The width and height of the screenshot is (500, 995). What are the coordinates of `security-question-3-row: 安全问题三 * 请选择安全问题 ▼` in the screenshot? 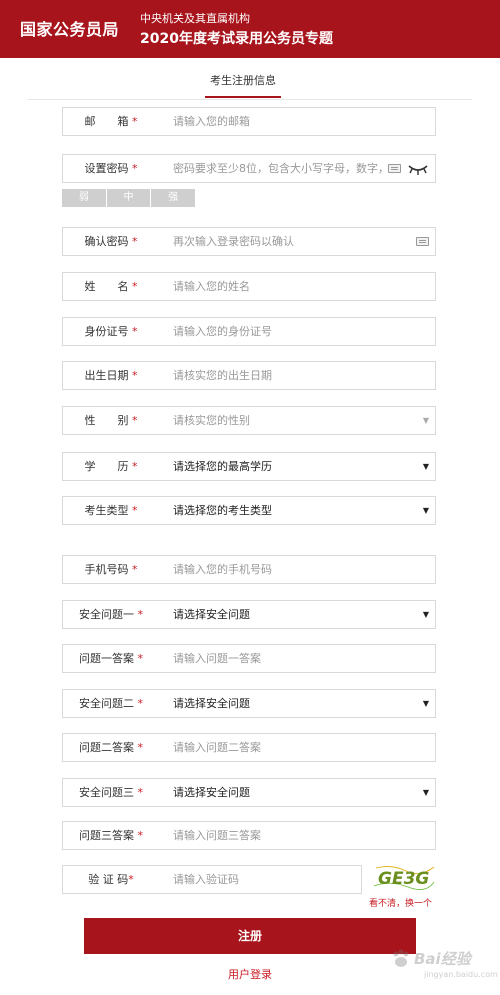 It's located at (249, 792).